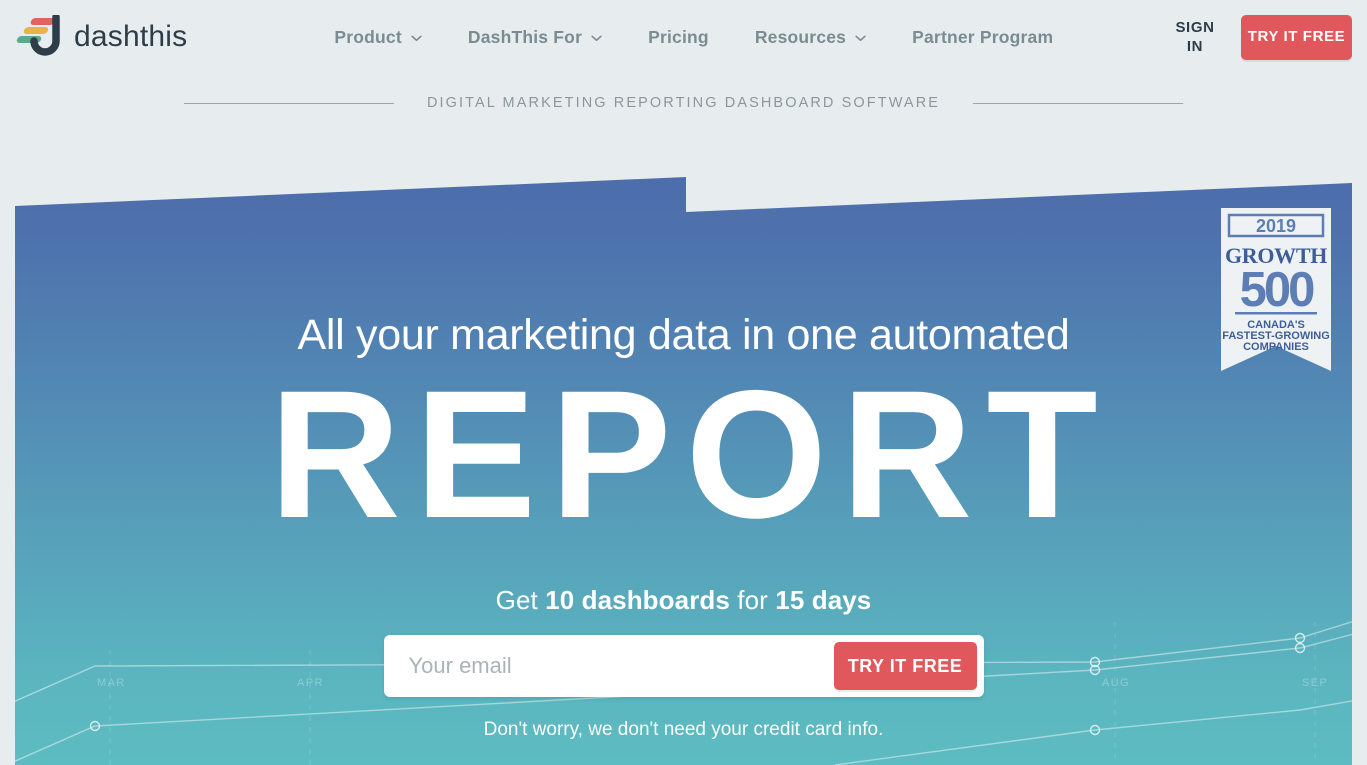  What do you see at coordinates (42, 36) in the screenshot?
I see `dashthis-logo-icon` at bounding box center [42, 36].